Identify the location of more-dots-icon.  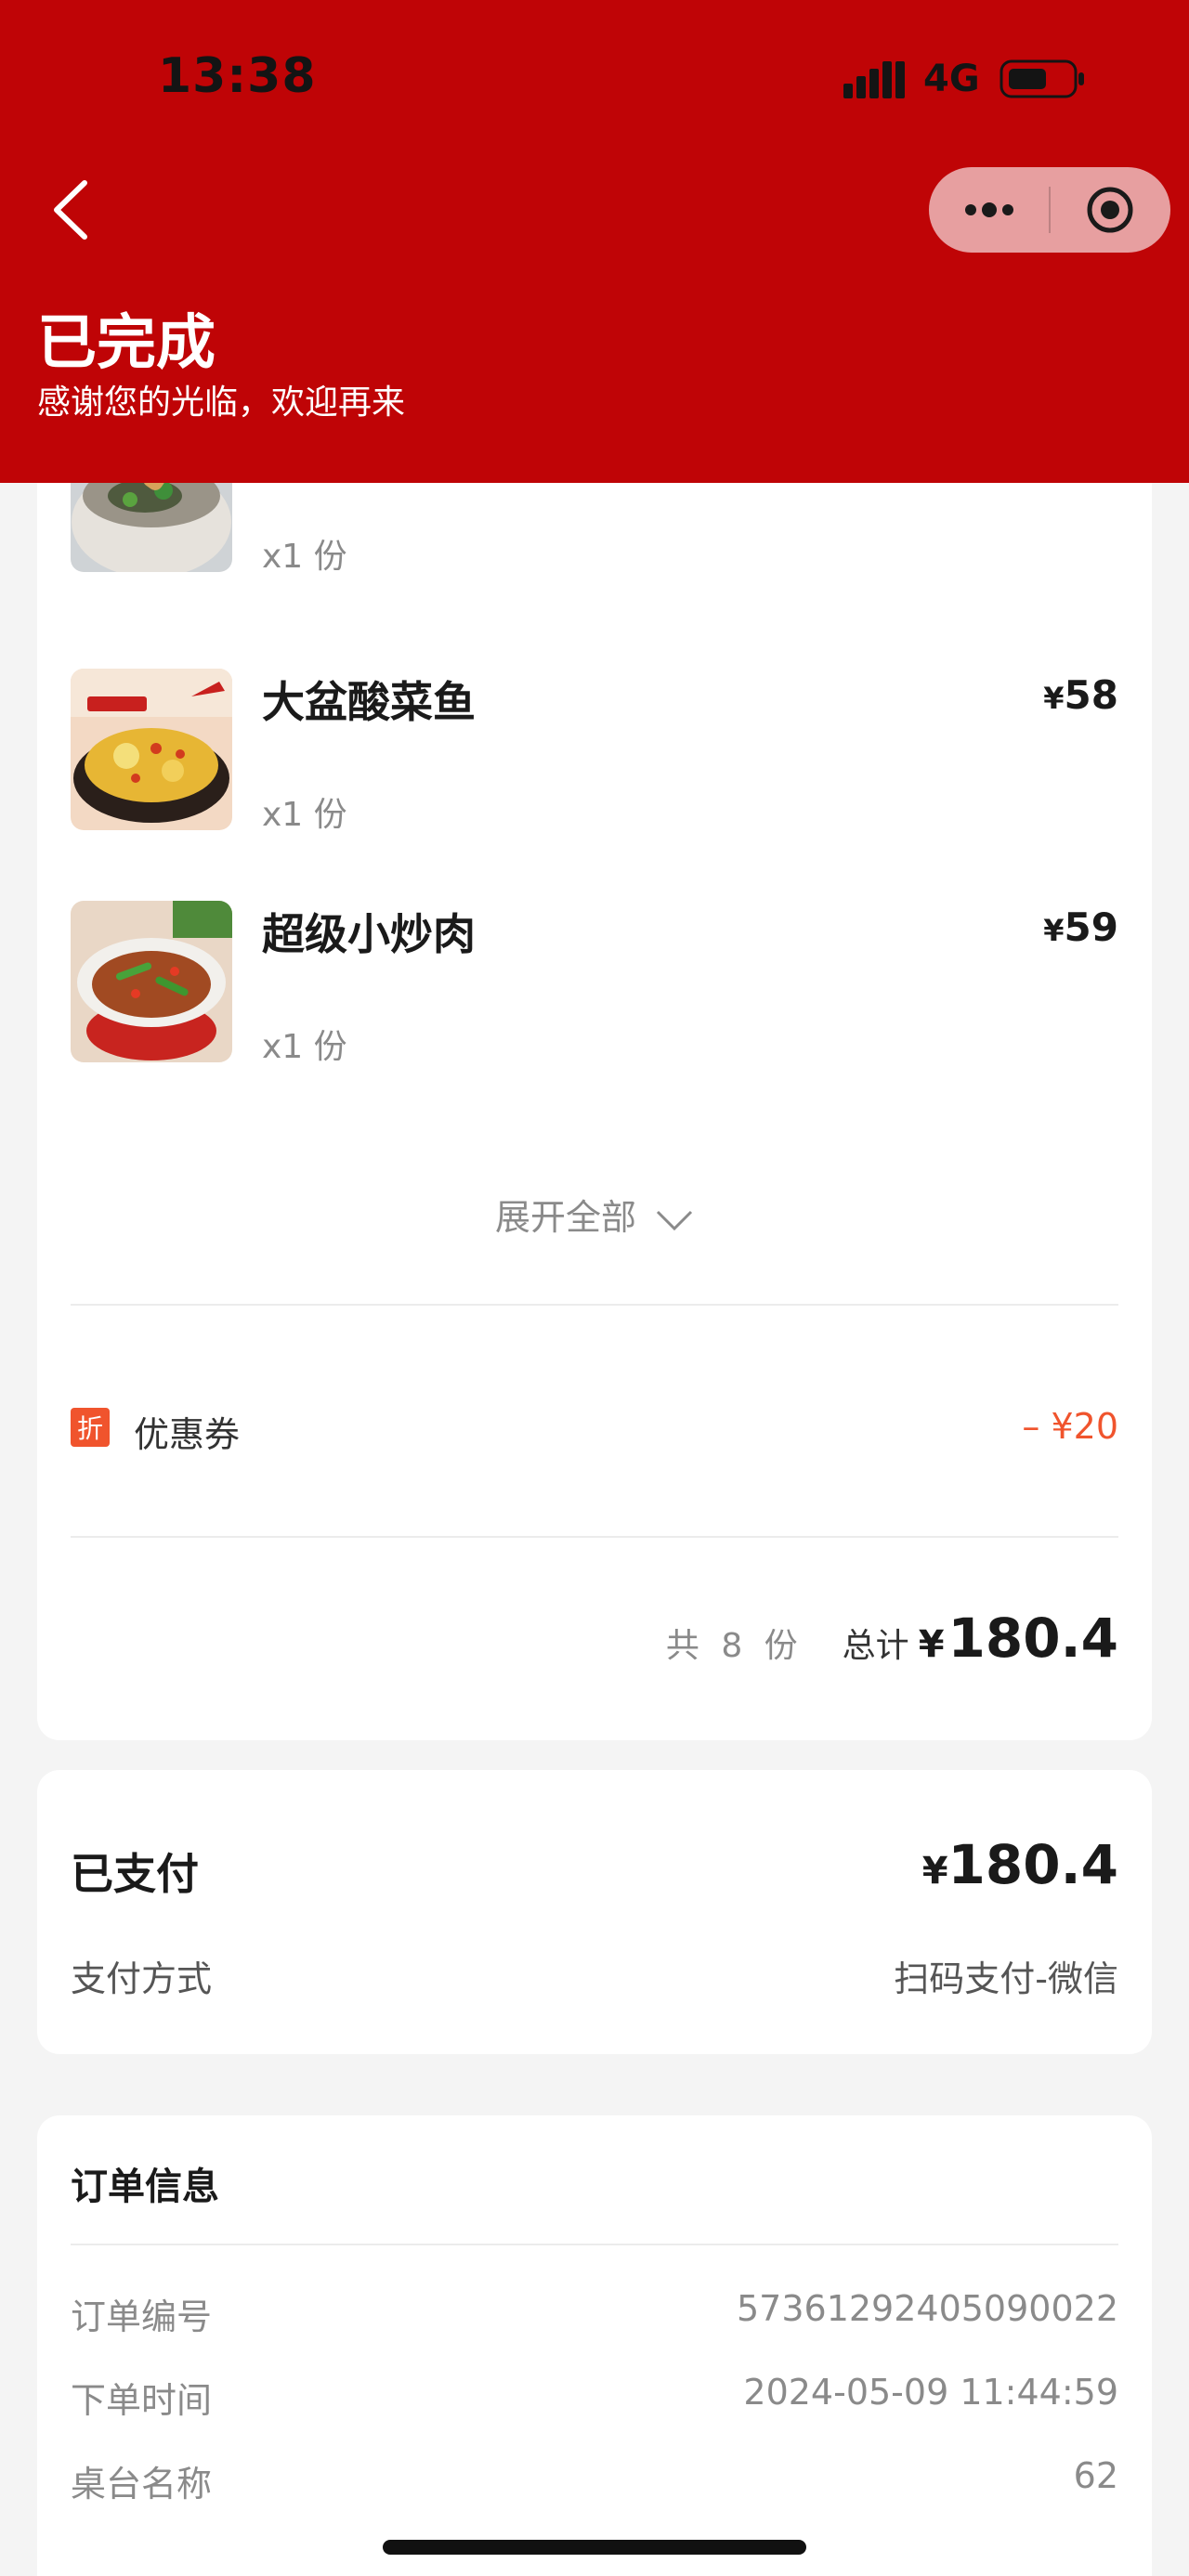
(988, 209).